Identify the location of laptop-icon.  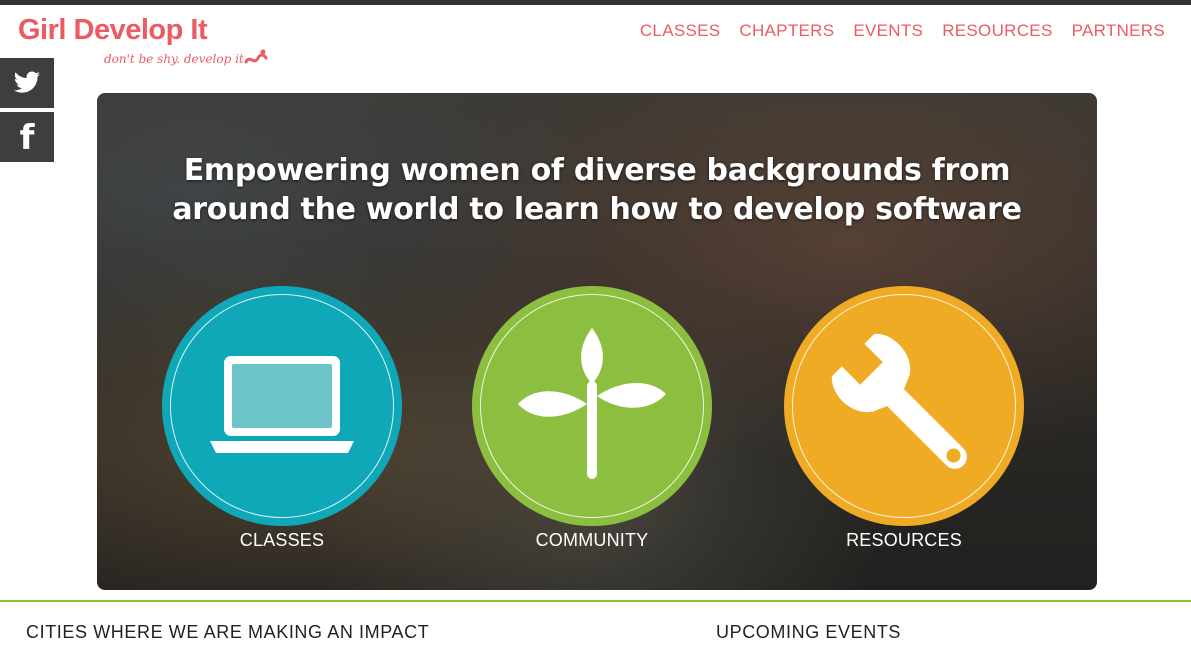
(282, 404).